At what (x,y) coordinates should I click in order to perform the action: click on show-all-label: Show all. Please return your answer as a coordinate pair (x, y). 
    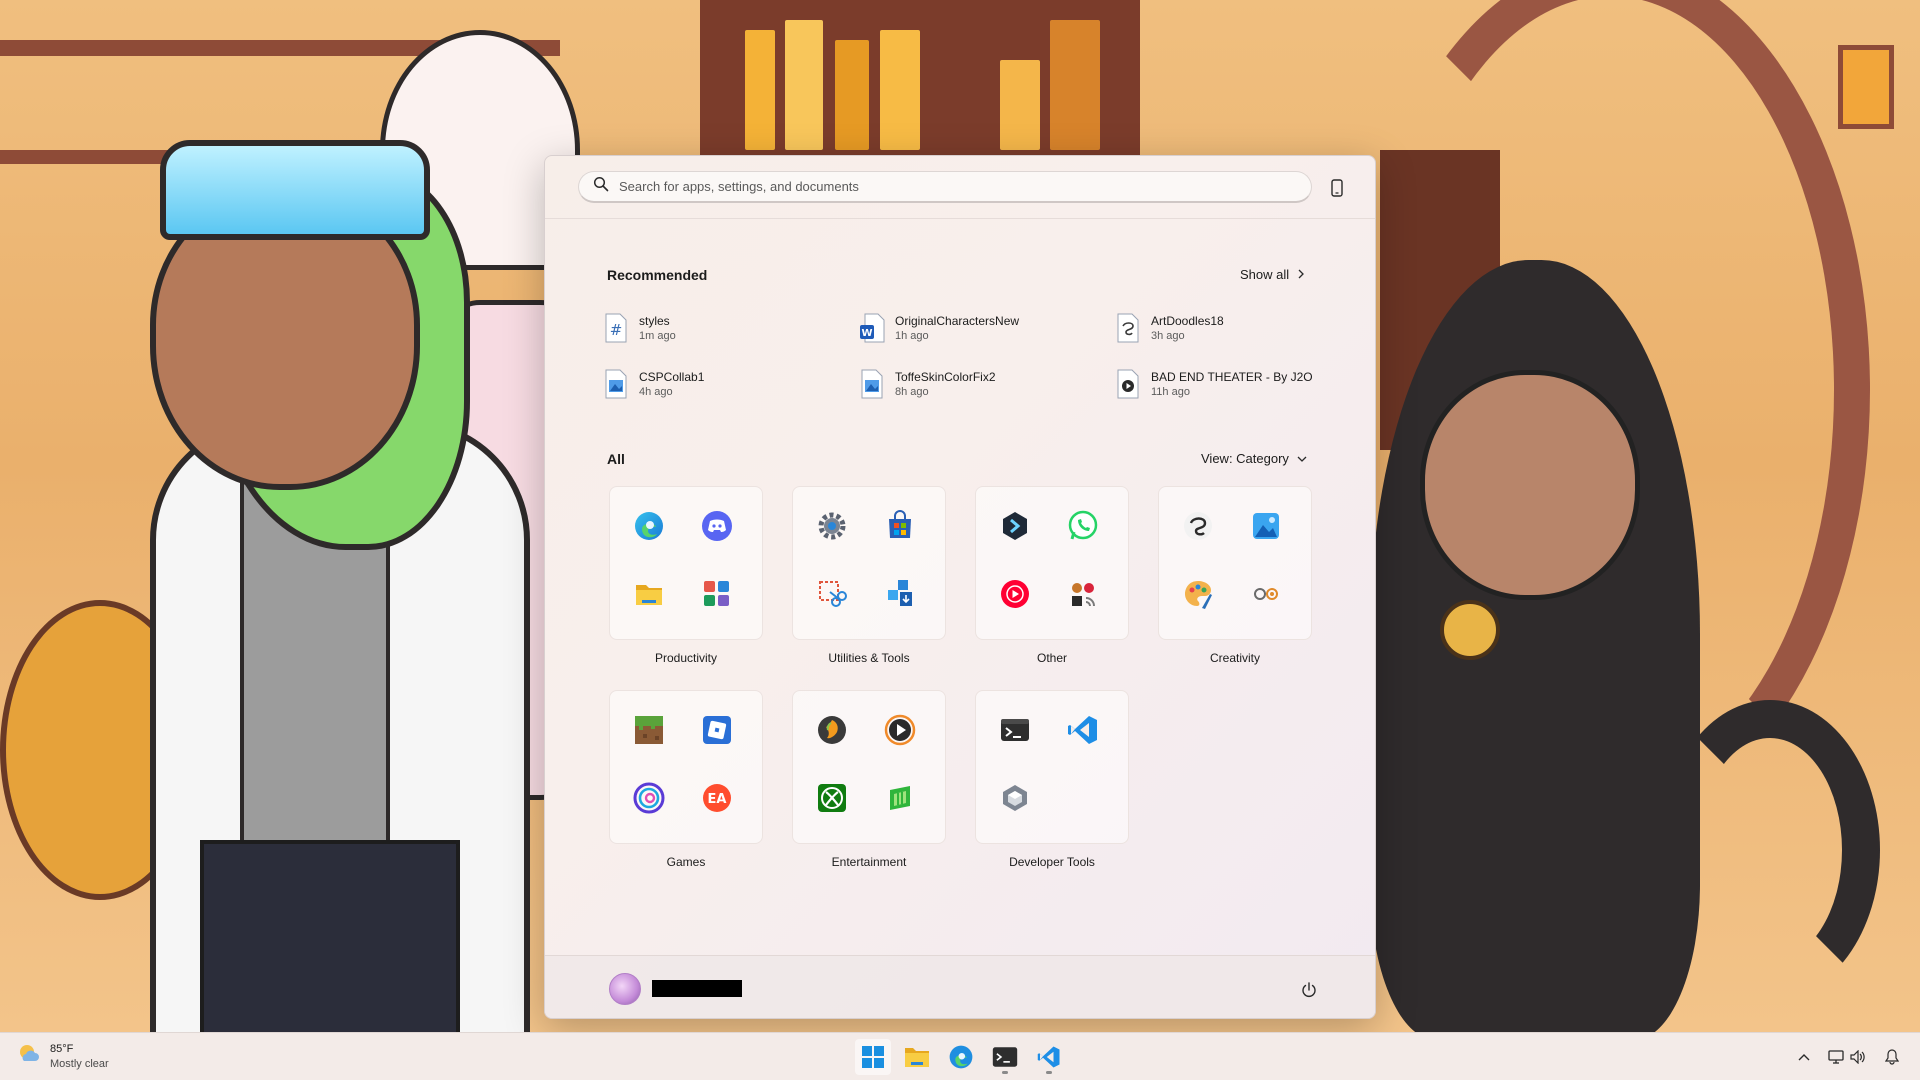
    Looking at the image, I should click on (1265, 274).